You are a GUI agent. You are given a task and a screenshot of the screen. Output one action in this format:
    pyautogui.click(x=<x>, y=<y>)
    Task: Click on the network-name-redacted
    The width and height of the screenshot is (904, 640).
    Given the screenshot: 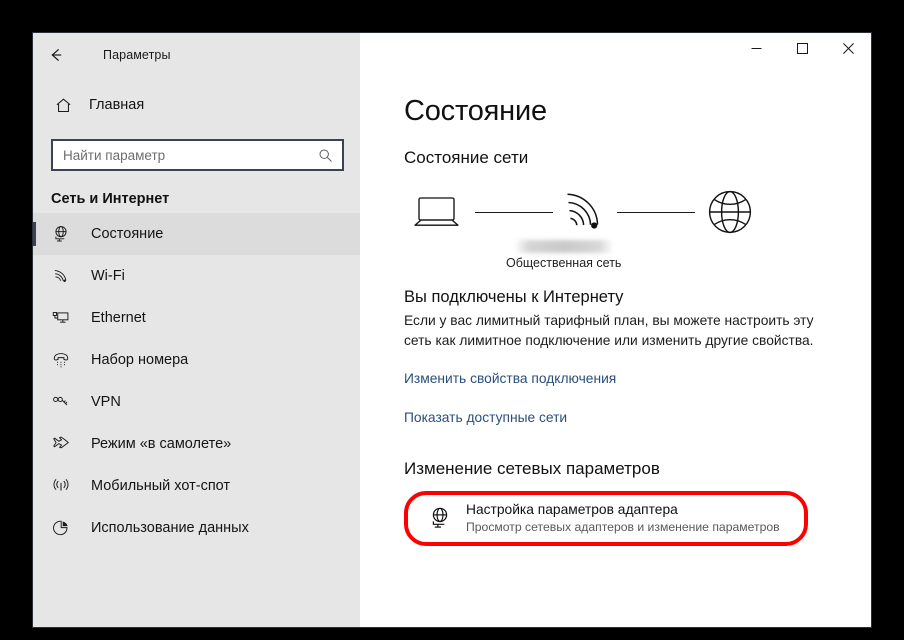 What is the action you would take?
    pyautogui.click(x=564, y=246)
    